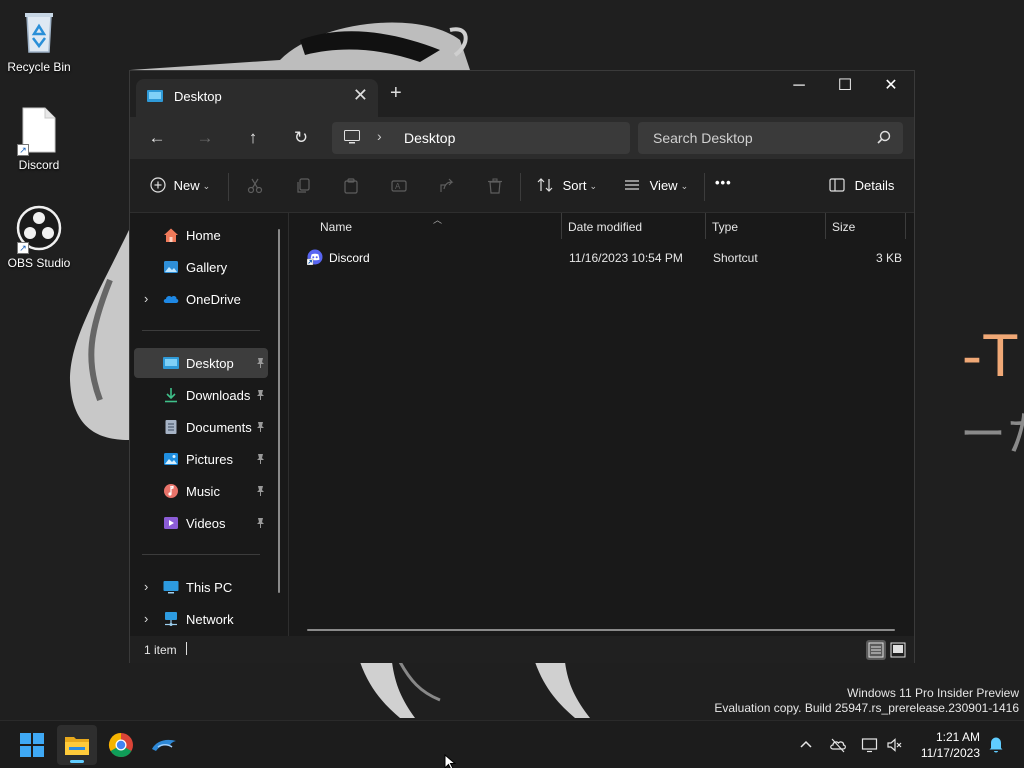  I want to click on sidebar-item-label: Desktop, so click(210, 363).